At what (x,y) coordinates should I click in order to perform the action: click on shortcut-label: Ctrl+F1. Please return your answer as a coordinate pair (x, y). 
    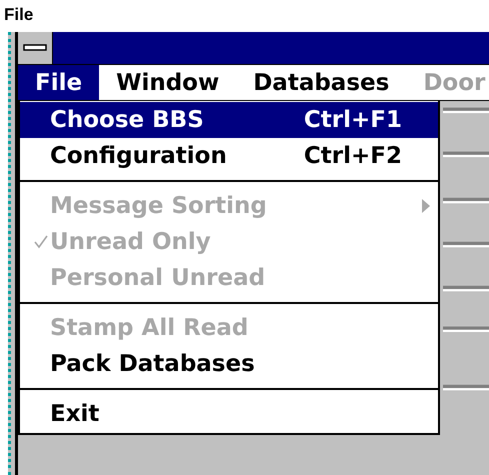
    Looking at the image, I should click on (353, 120).